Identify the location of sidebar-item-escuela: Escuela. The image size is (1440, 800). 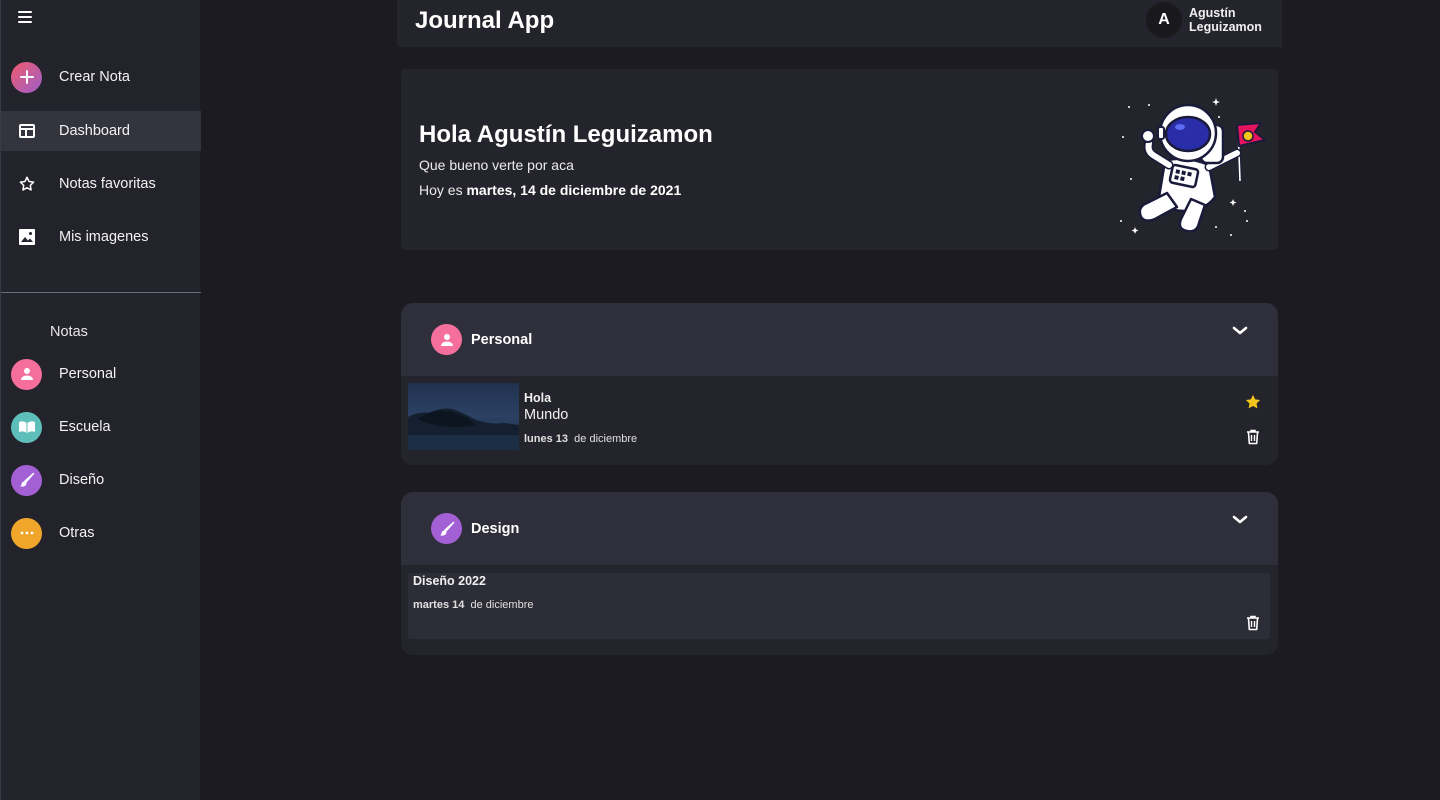
(101, 427).